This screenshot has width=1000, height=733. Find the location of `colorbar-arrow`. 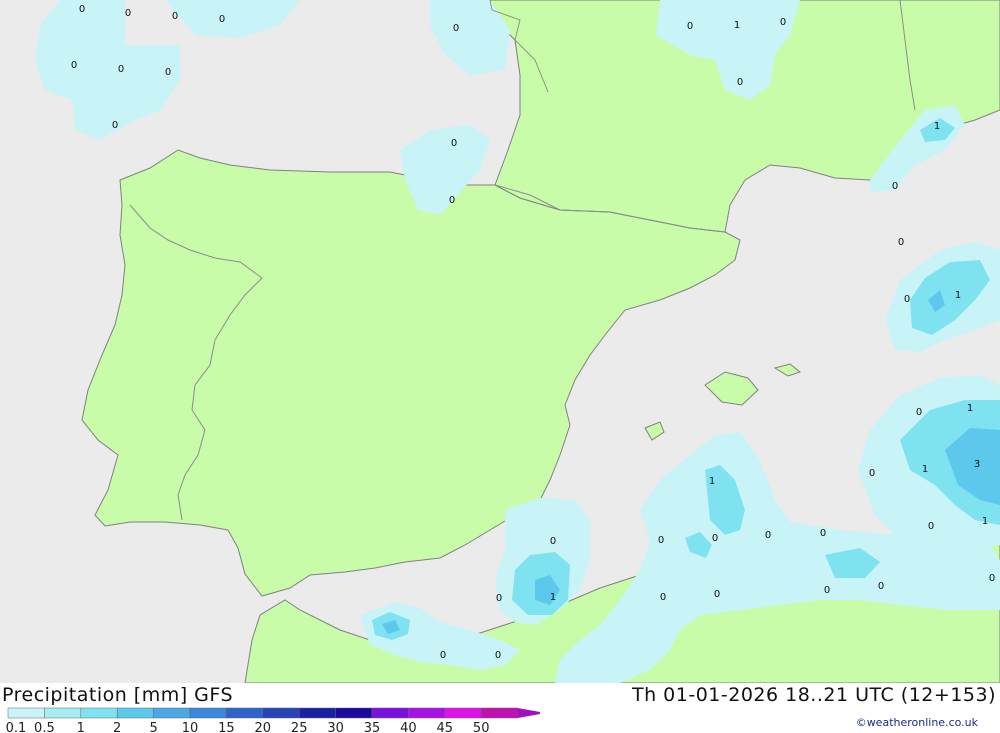

colorbar-arrow is located at coordinates (528, 713).